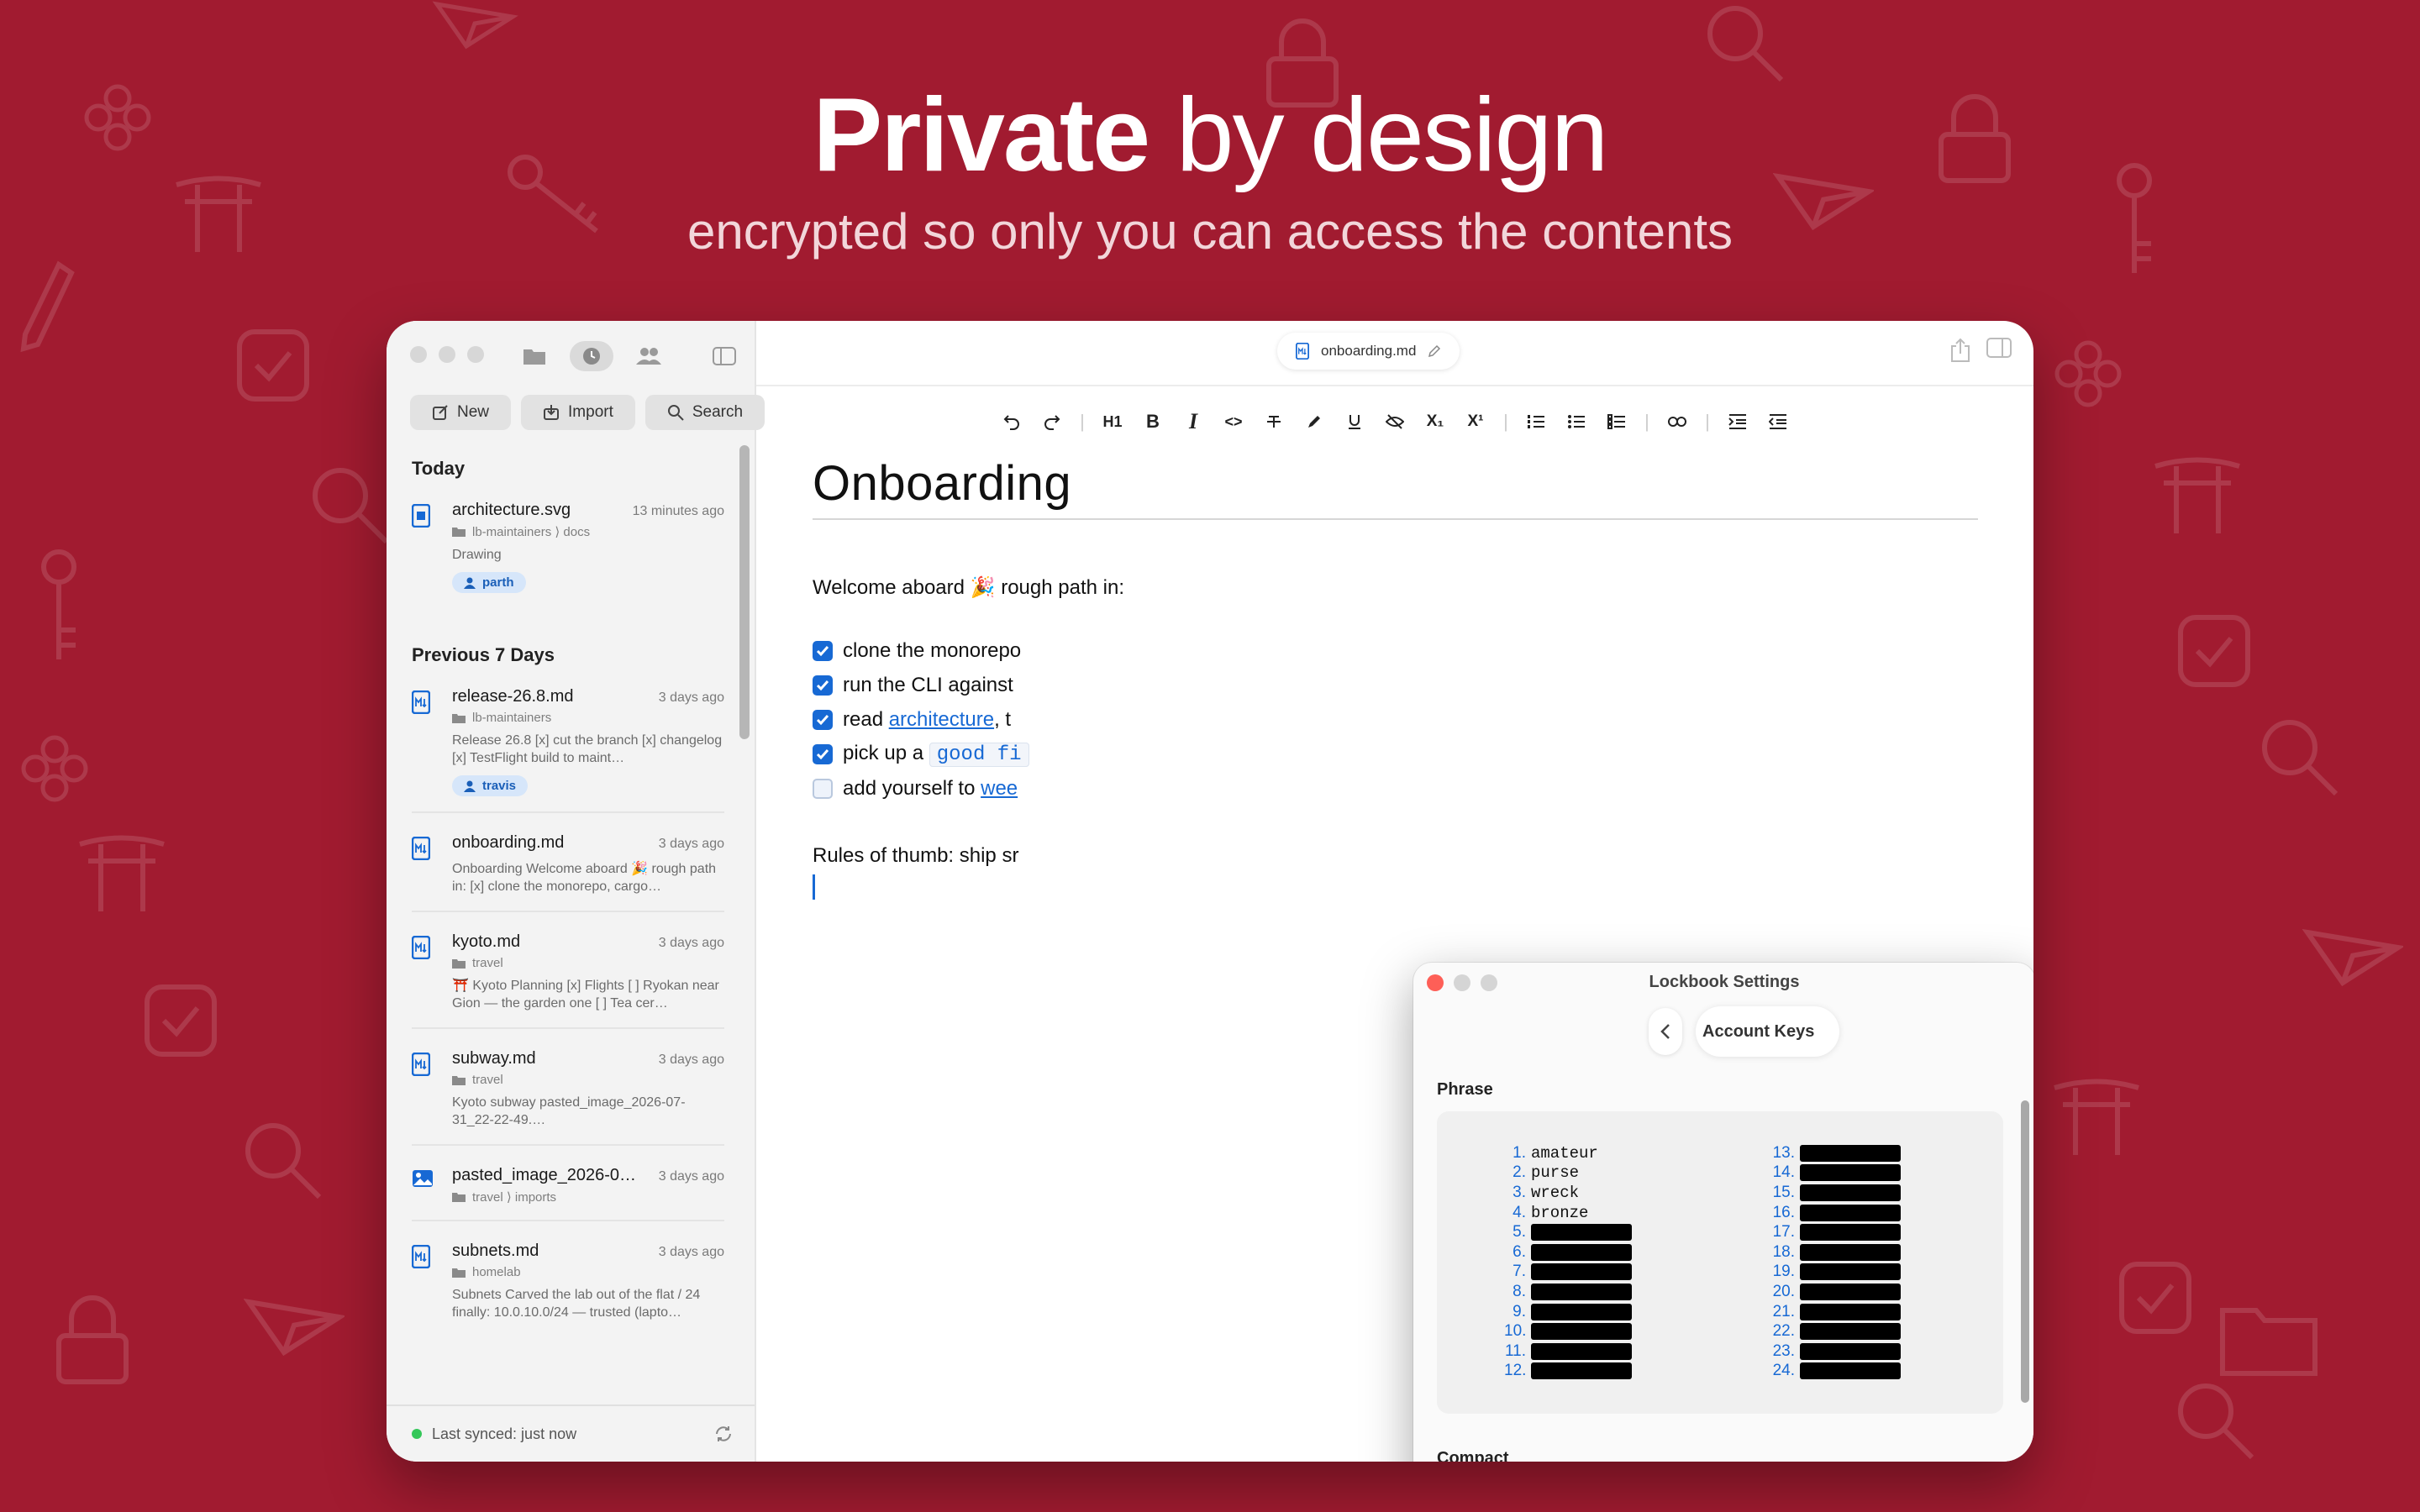  Describe the element at coordinates (1435, 421) in the screenshot. I see `subscript-button: X₁` at that location.